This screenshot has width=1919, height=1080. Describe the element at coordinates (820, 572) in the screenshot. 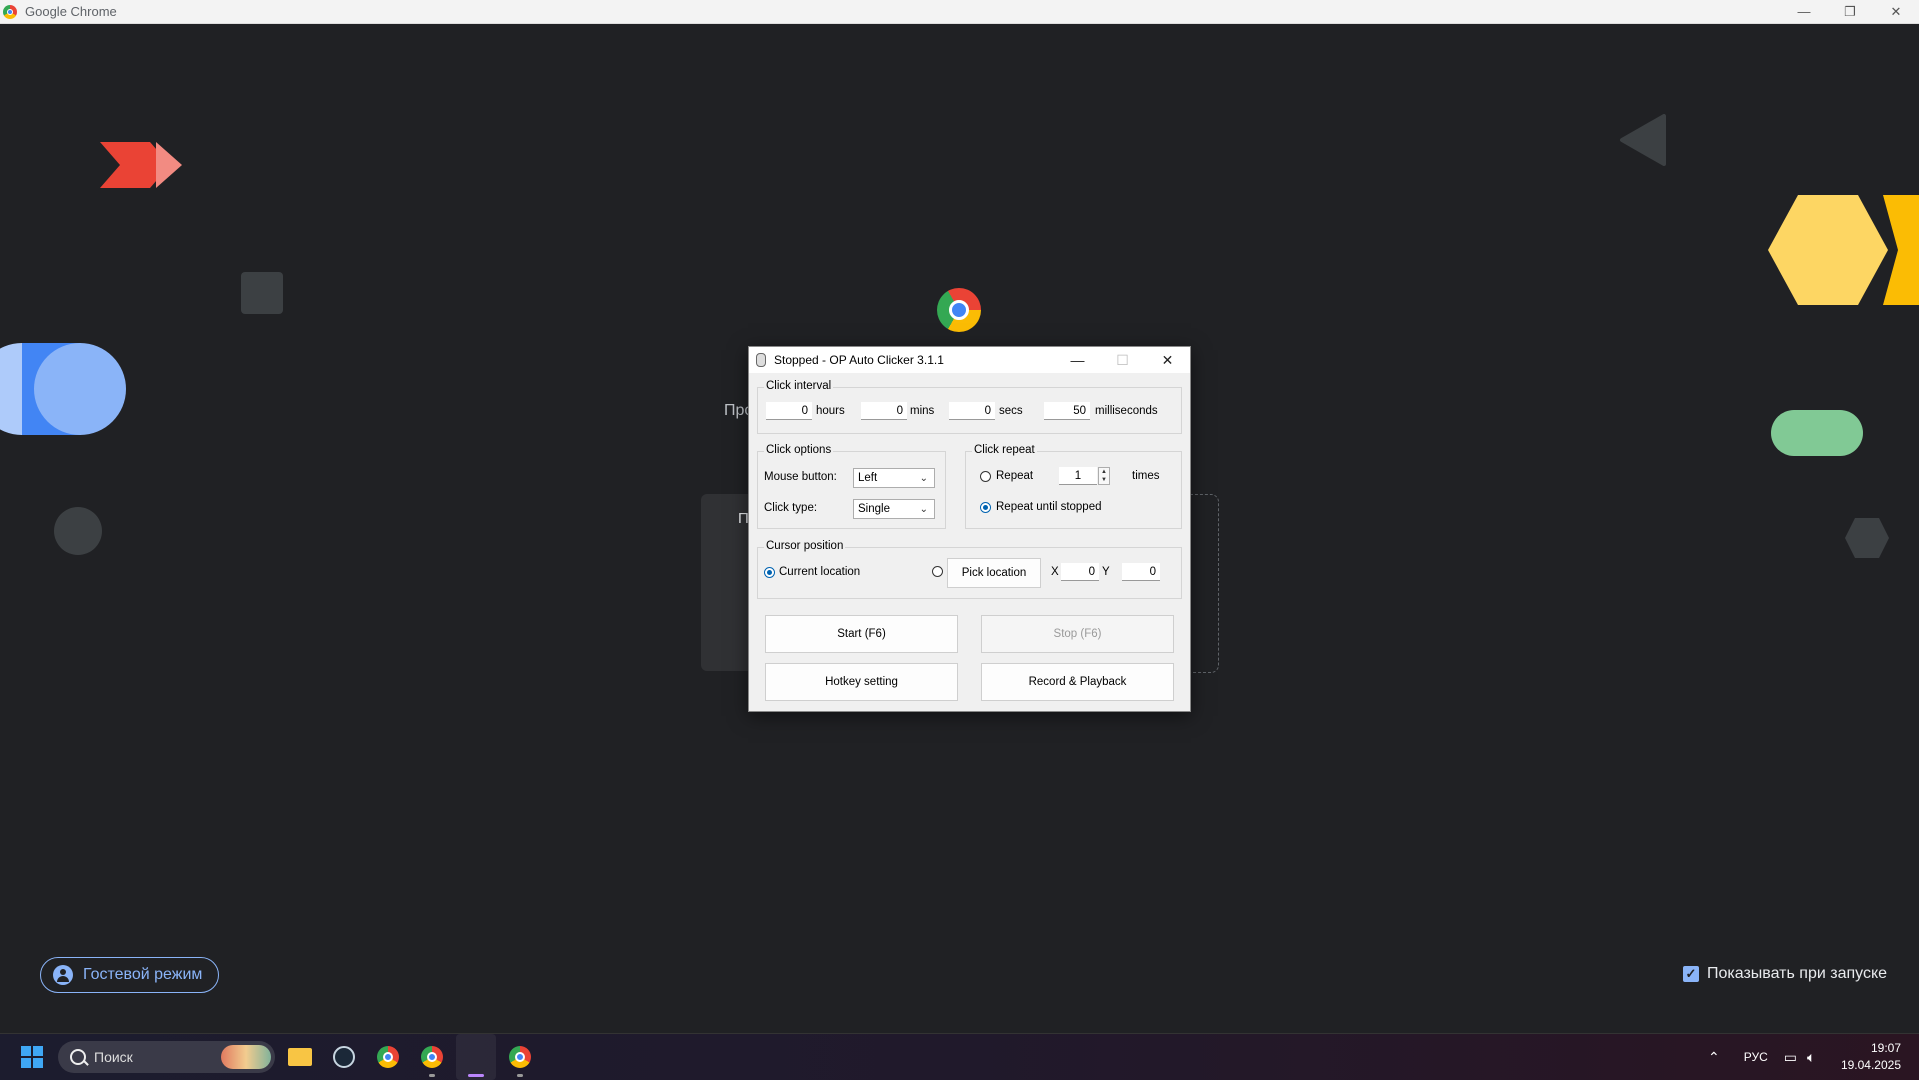

I see `current-location-label: Current location` at that location.